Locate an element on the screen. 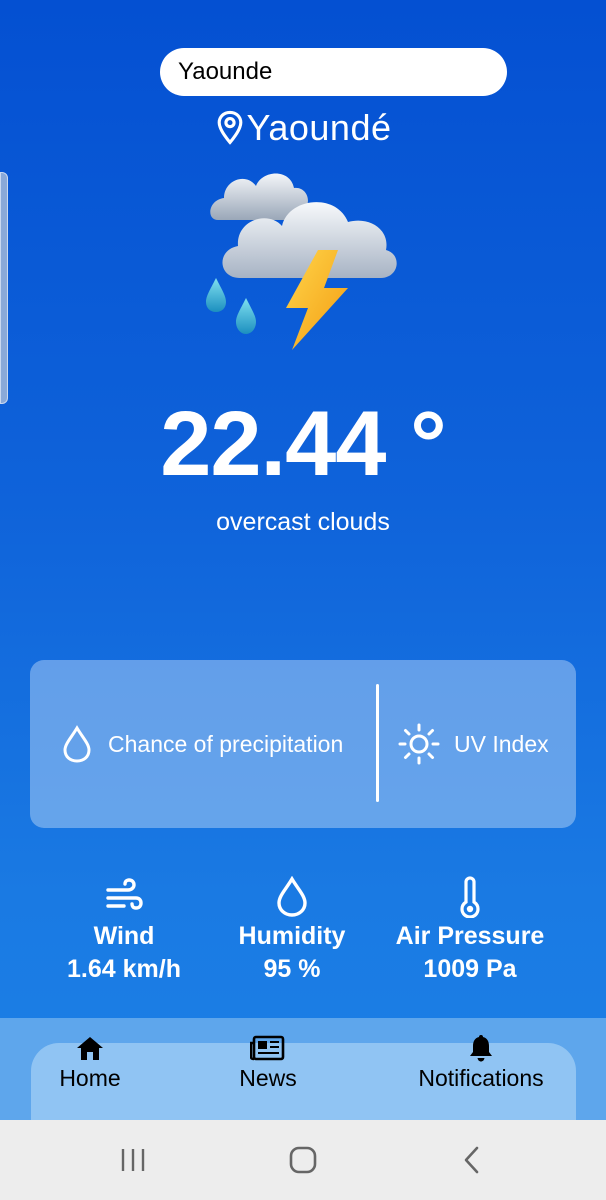 Image resolution: width=606 pixels, height=1200 pixels. search-input is located at coordinates (333, 72).